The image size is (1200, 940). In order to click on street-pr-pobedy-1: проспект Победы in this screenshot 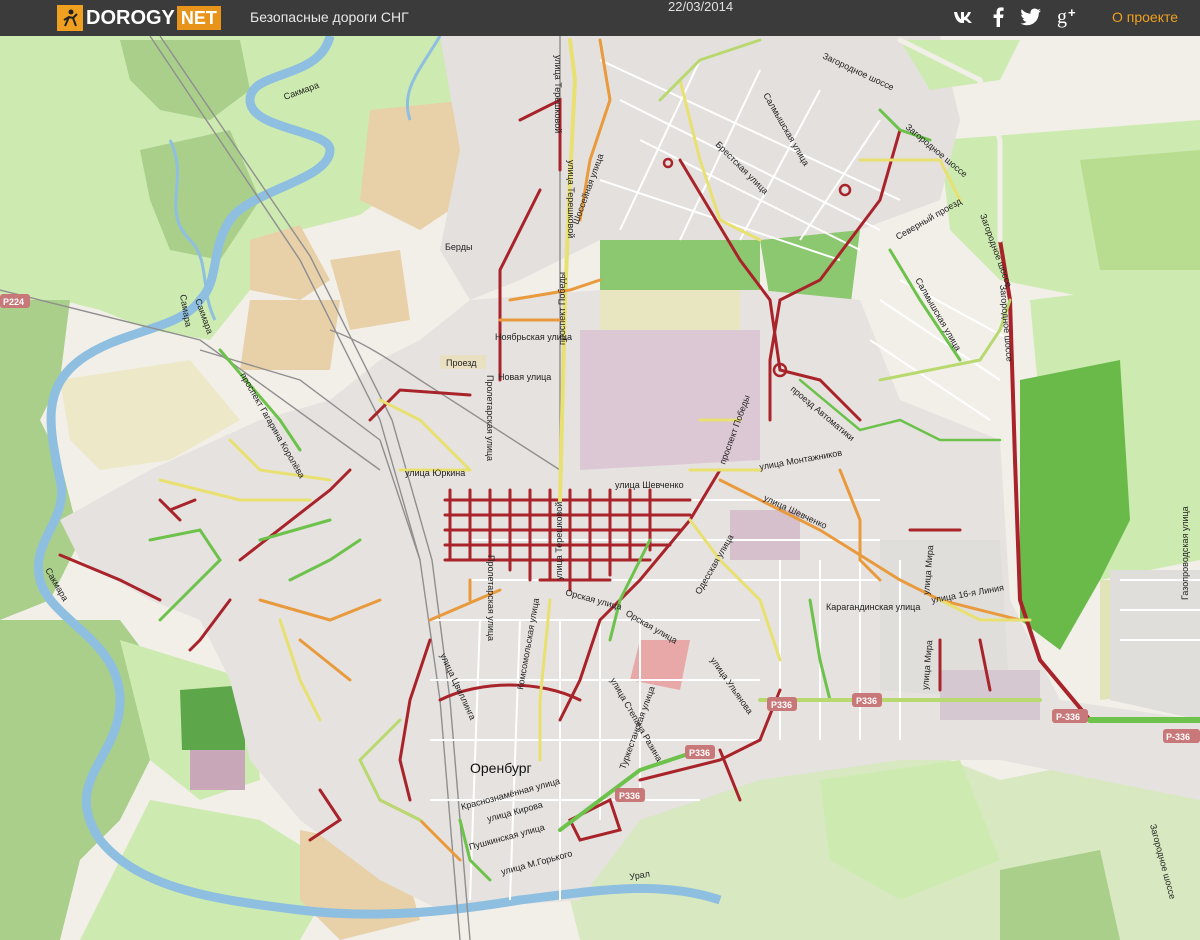, I will do `click(562, 308)`.